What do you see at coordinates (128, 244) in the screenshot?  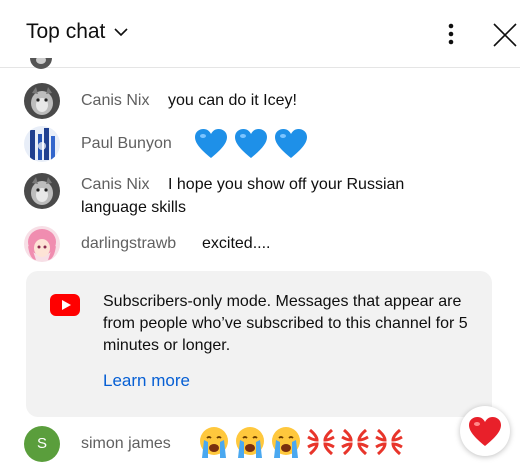 I see `message-author: darlingstrawb` at bounding box center [128, 244].